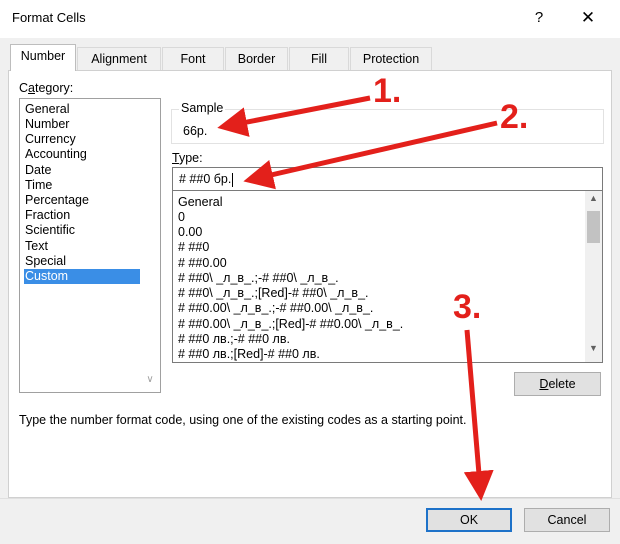  What do you see at coordinates (193, 247) in the screenshot?
I see `format-item: # ##0` at bounding box center [193, 247].